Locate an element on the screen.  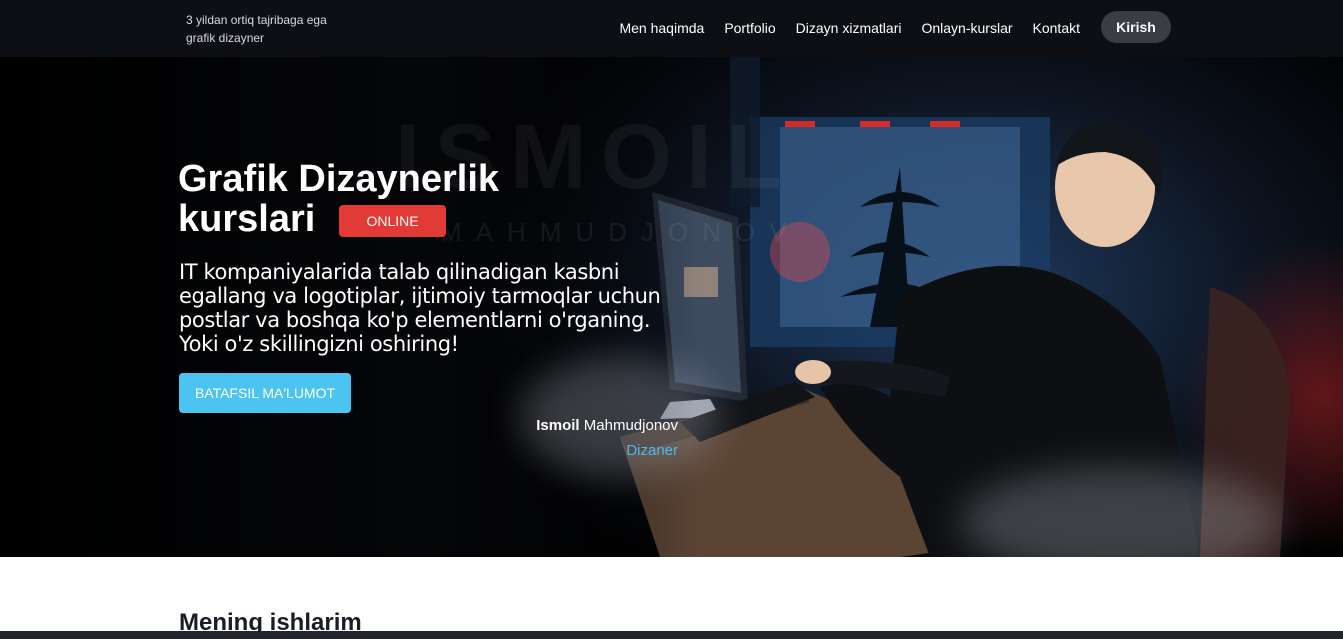
author-last-name: Mahmudjonov is located at coordinates (630, 425).